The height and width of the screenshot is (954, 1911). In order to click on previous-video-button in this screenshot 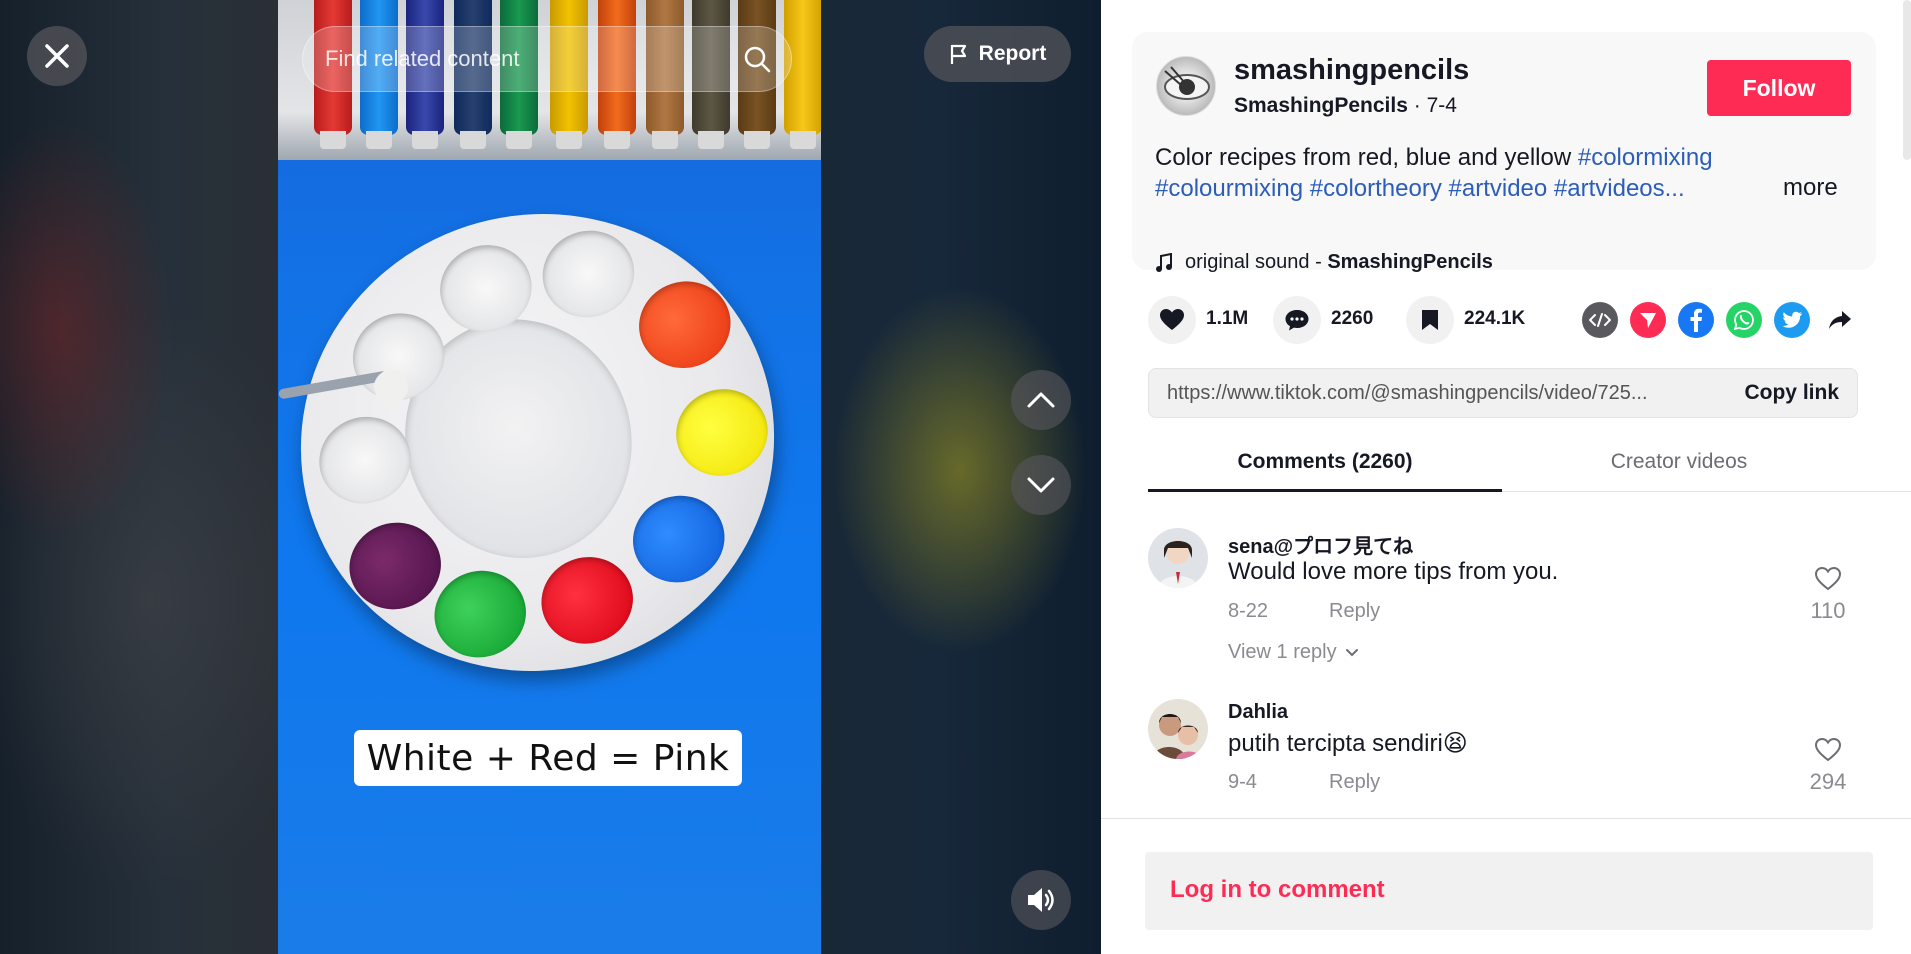, I will do `click(1041, 400)`.